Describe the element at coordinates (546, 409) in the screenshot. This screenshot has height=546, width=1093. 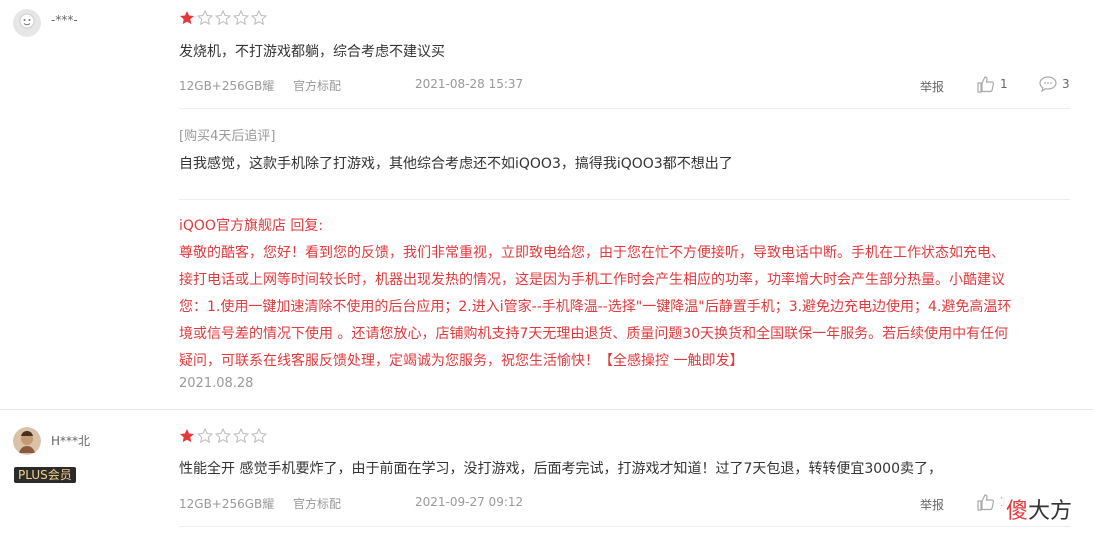
I see `review-separator` at that location.